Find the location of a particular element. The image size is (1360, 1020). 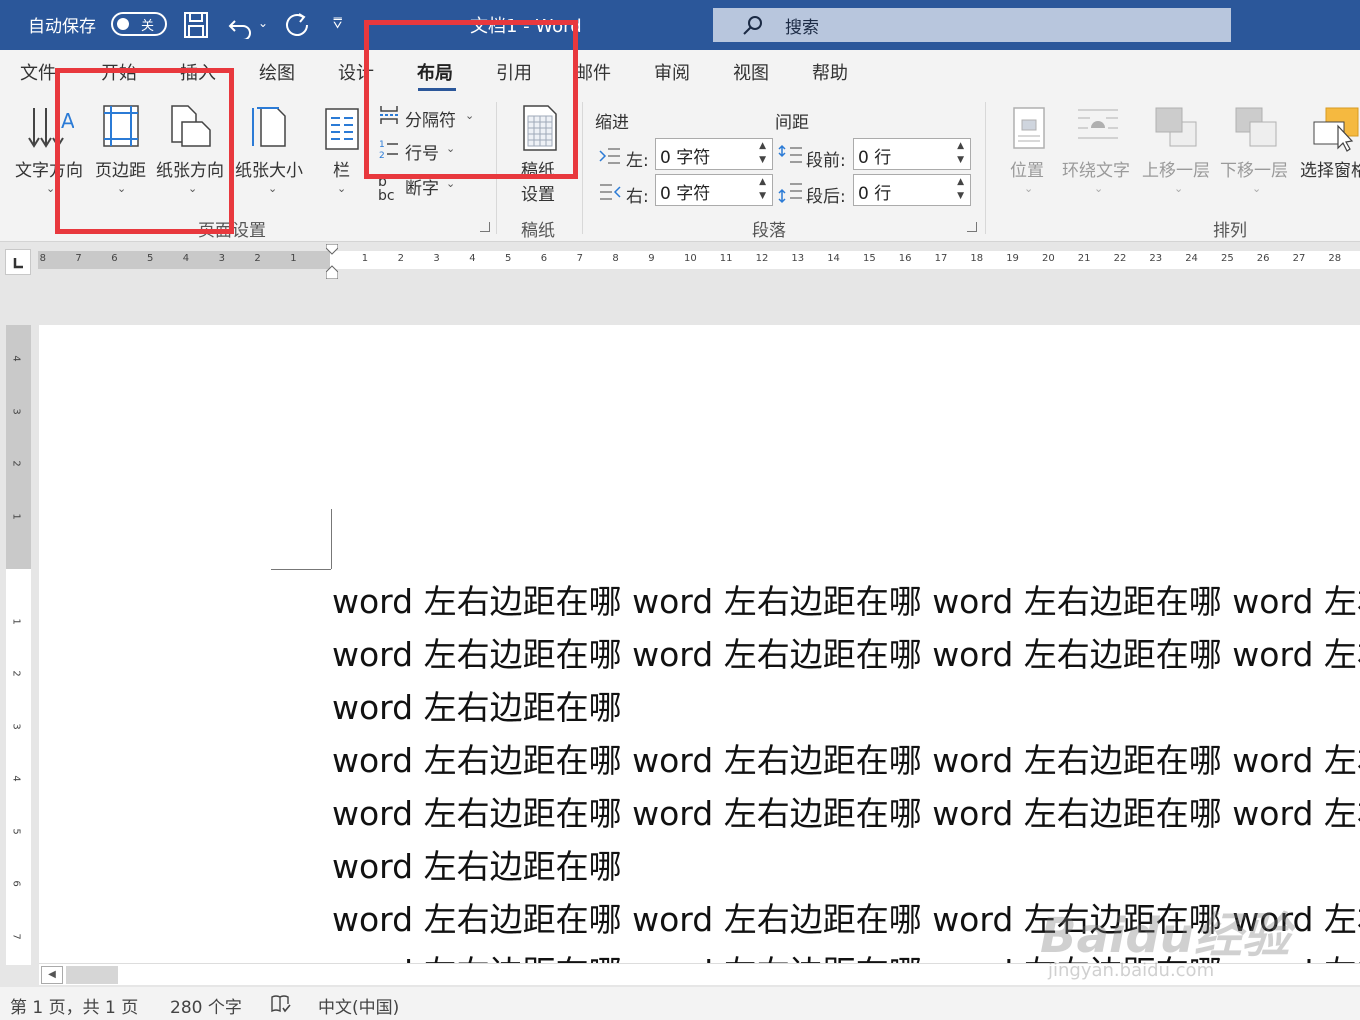

spacing-before-icon is located at coordinates (790, 153).